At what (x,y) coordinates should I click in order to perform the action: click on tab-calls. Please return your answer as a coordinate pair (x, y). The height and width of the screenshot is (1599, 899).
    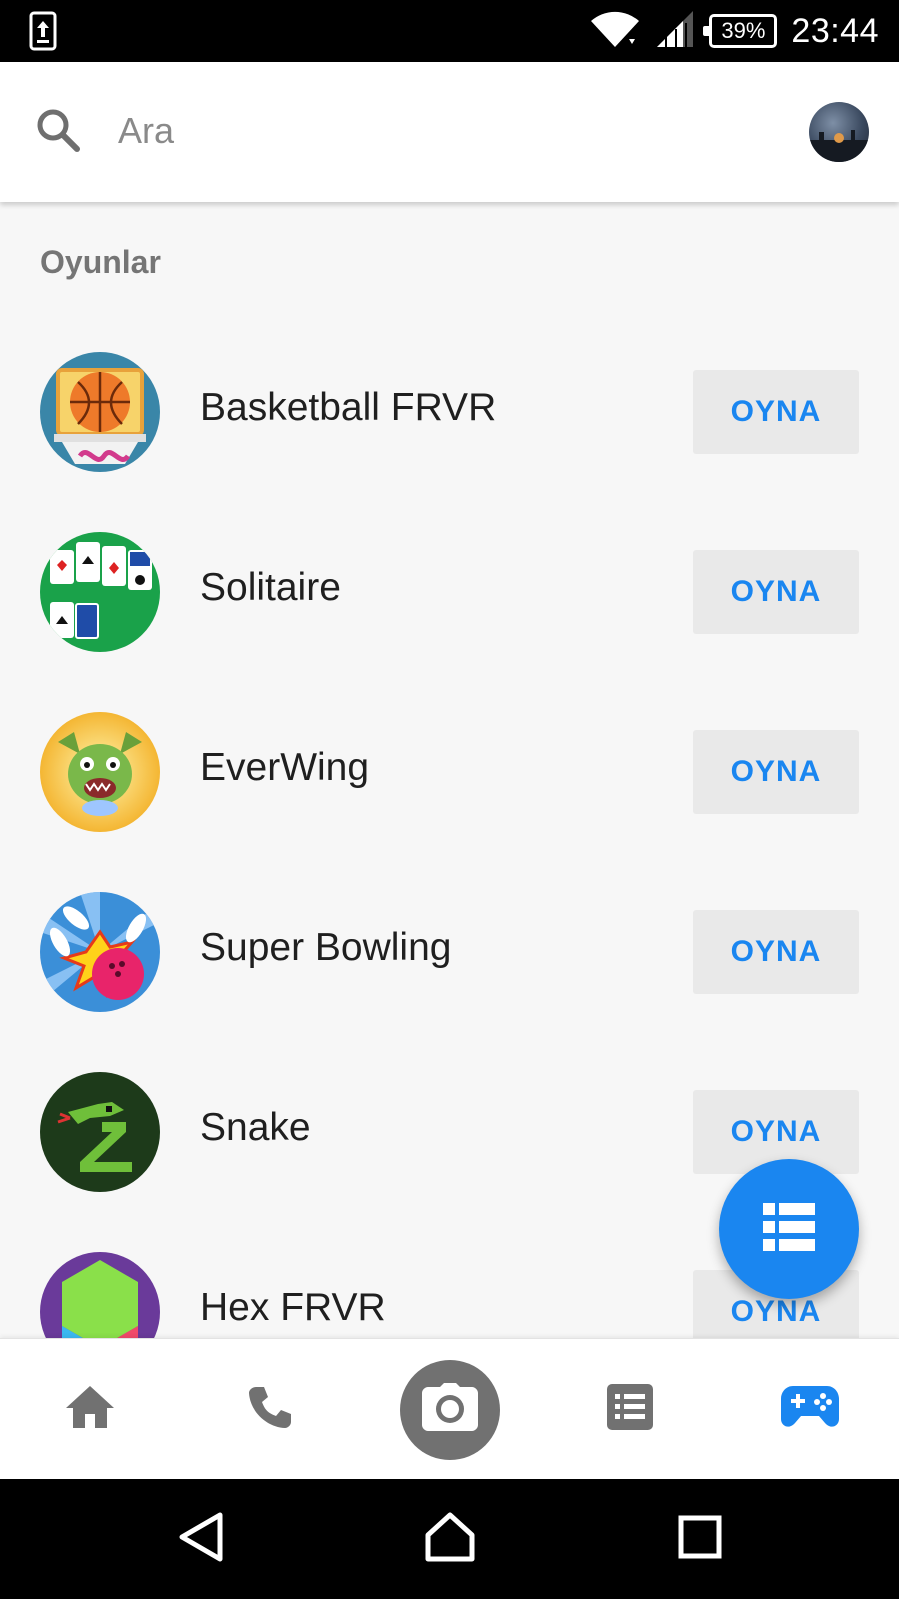
    Looking at the image, I should click on (270, 1409).